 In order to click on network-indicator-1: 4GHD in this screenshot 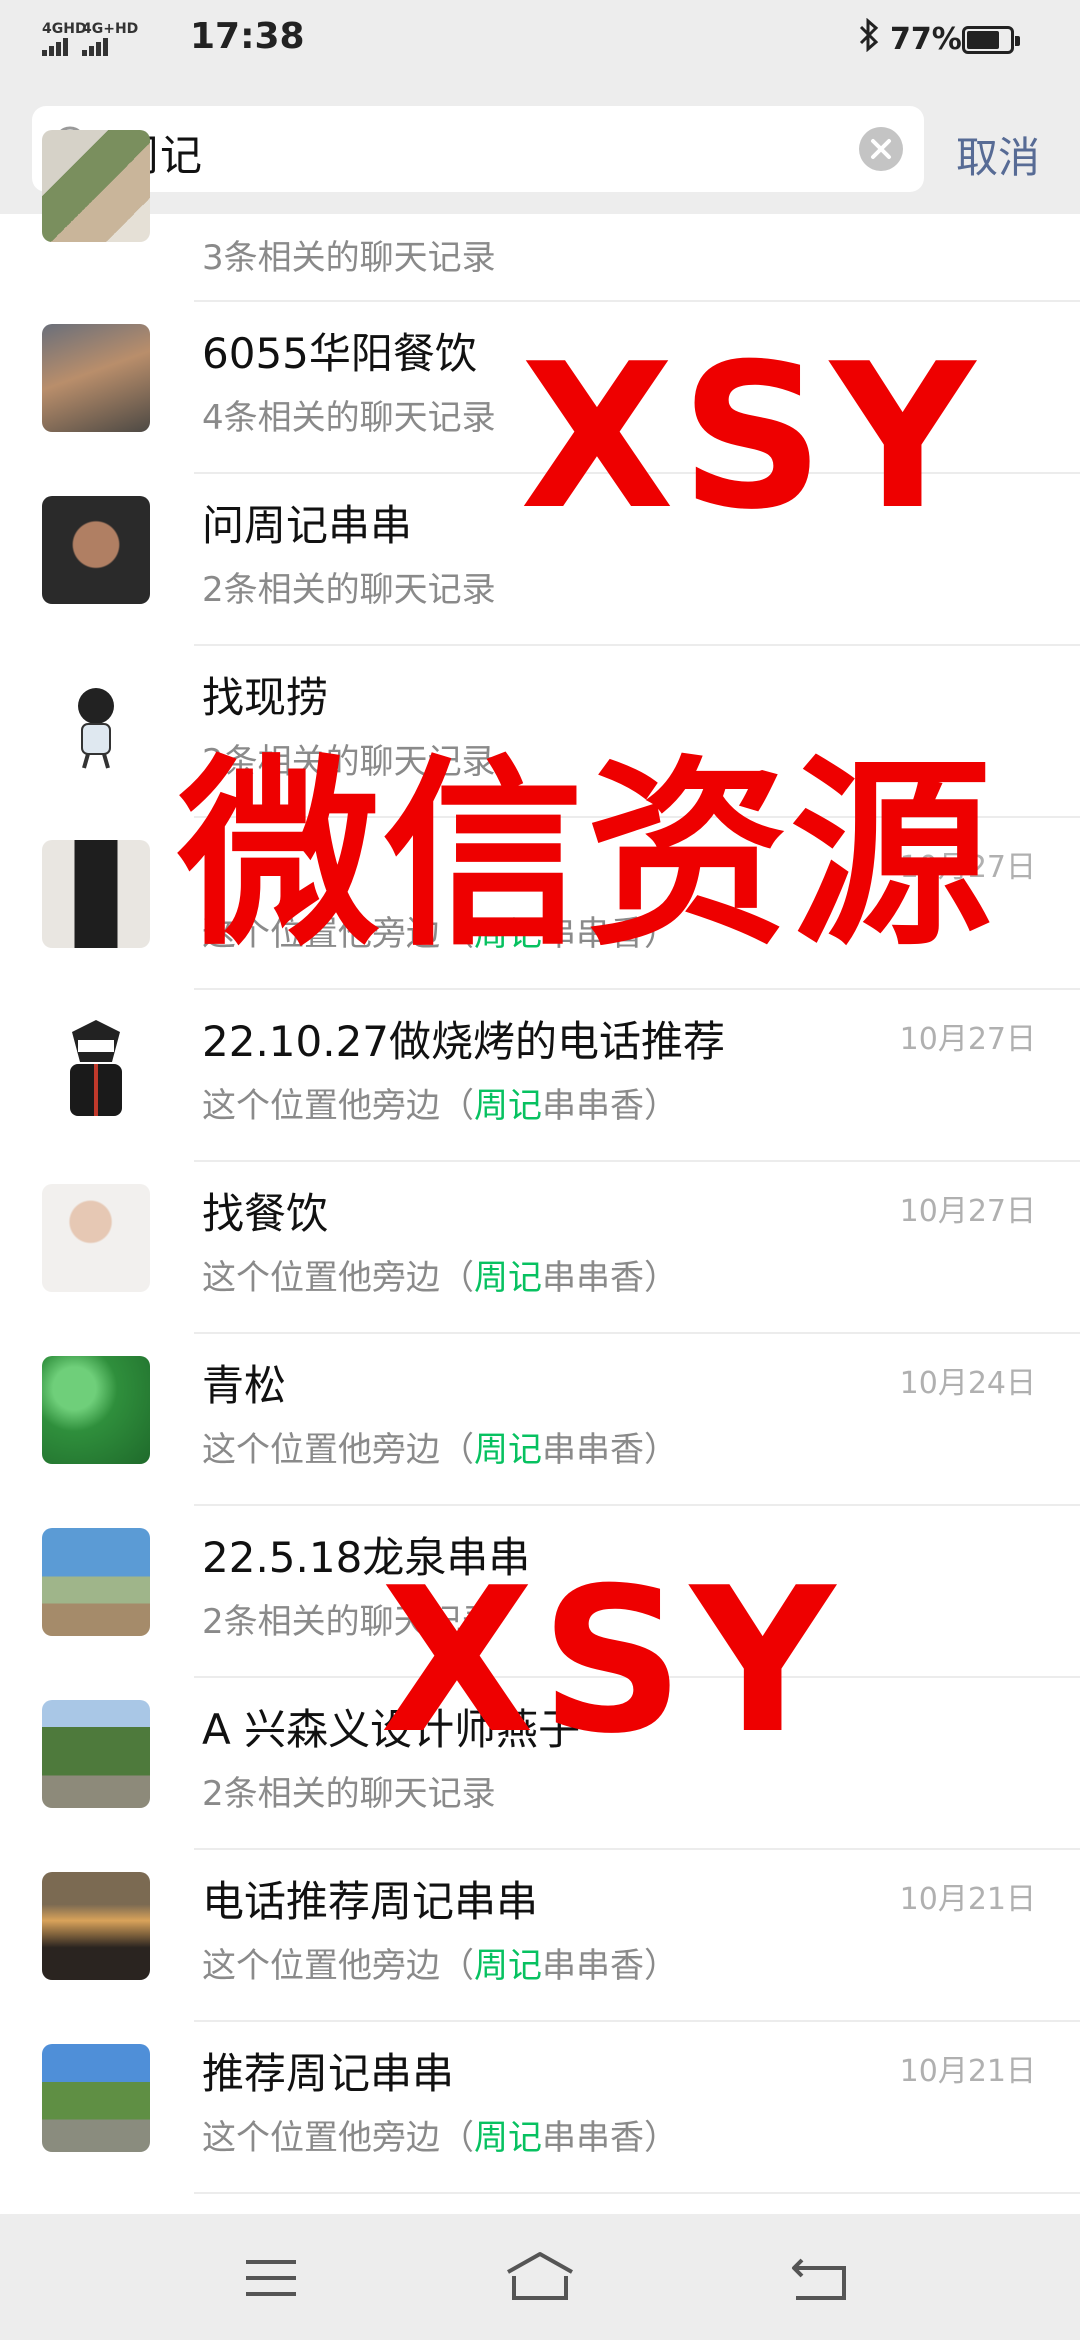, I will do `click(64, 38)`.